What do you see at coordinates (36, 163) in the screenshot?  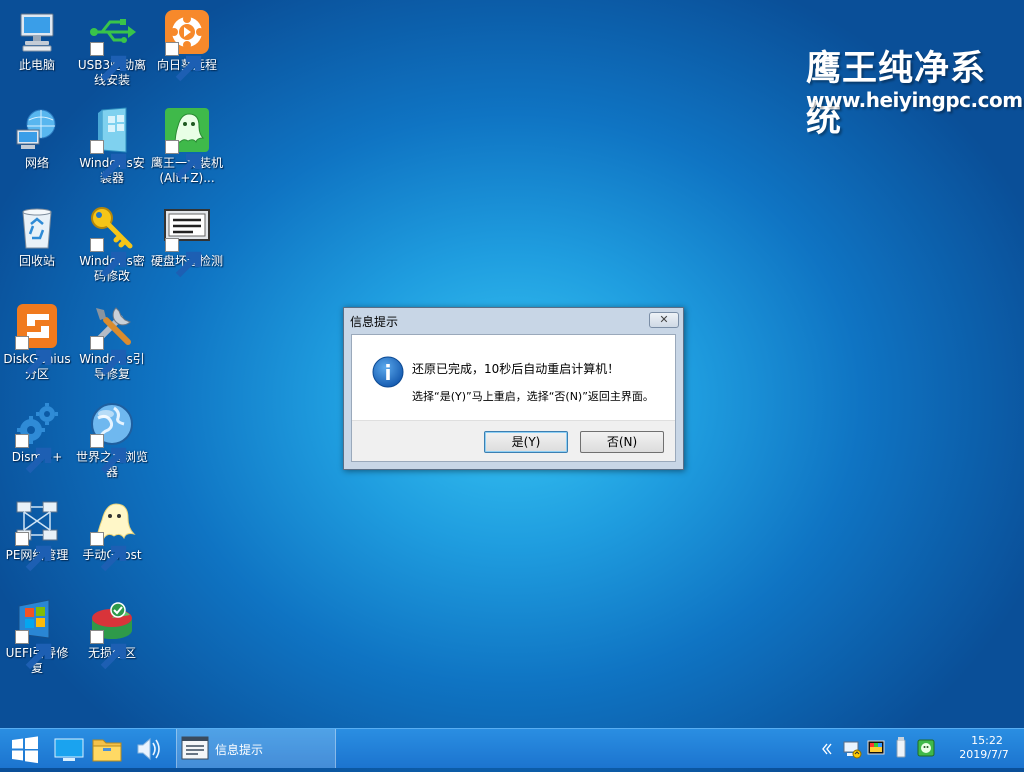 I see `desktop-icon-label: 网络` at bounding box center [36, 163].